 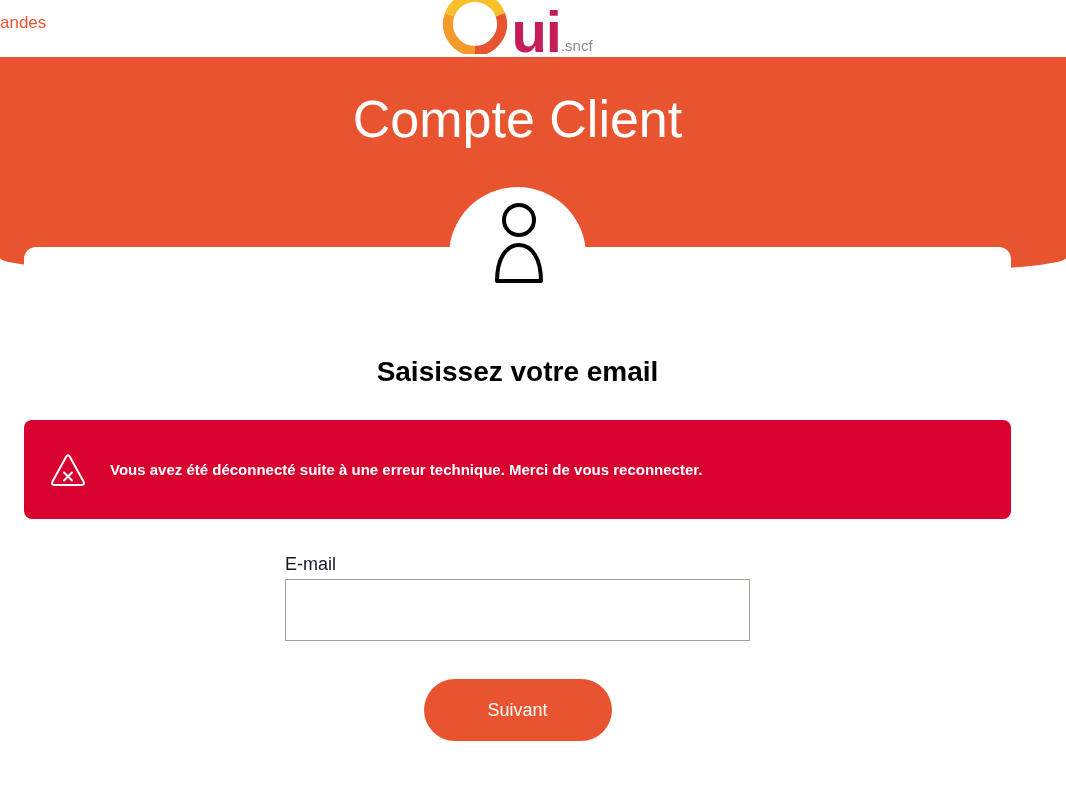 What do you see at coordinates (23, 23) in the screenshot?
I see `header-link: andes` at bounding box center [23, 23].